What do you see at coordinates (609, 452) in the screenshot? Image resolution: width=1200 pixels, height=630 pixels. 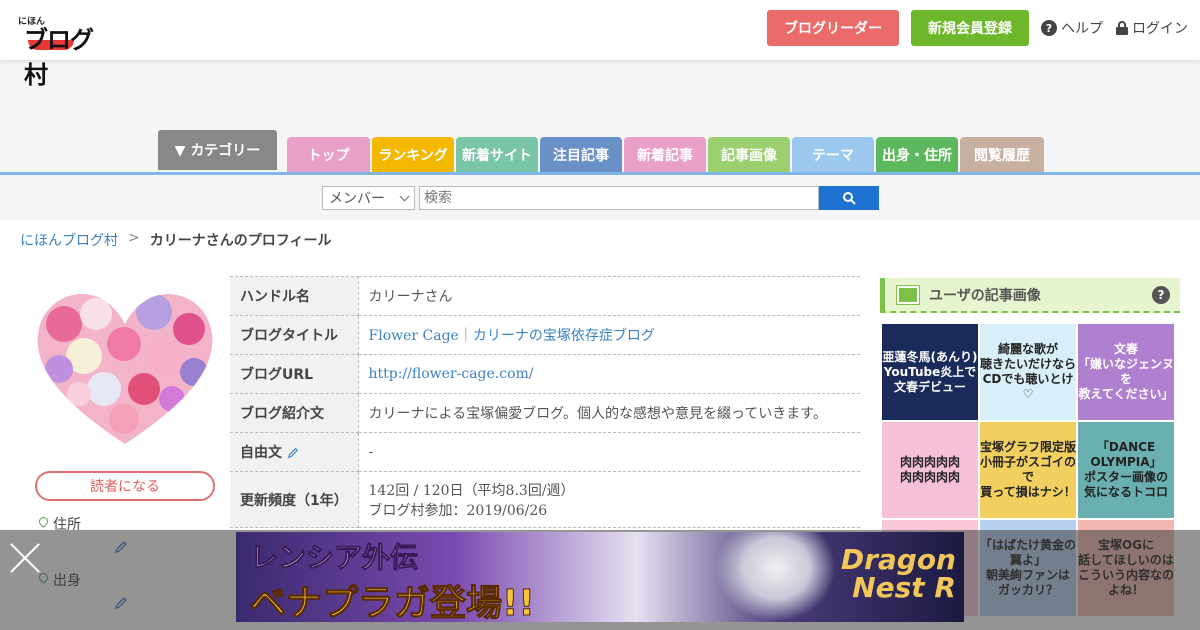 I see `free-text-value: -` at bounding box center [609, 452].